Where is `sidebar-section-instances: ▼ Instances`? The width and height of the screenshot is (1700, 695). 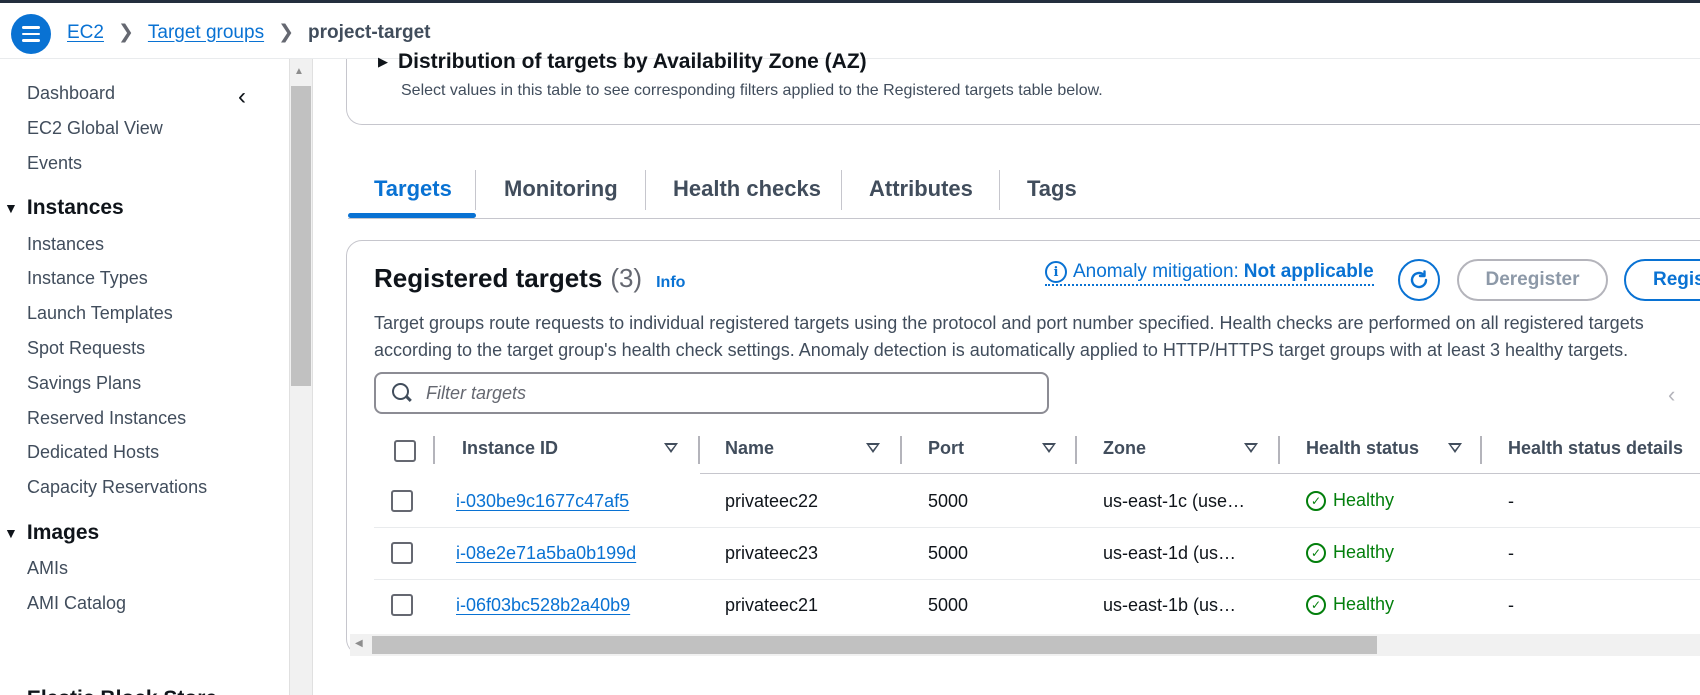 sidebar-section-instances: ▼ Instances is located at coordinates (64, 208).